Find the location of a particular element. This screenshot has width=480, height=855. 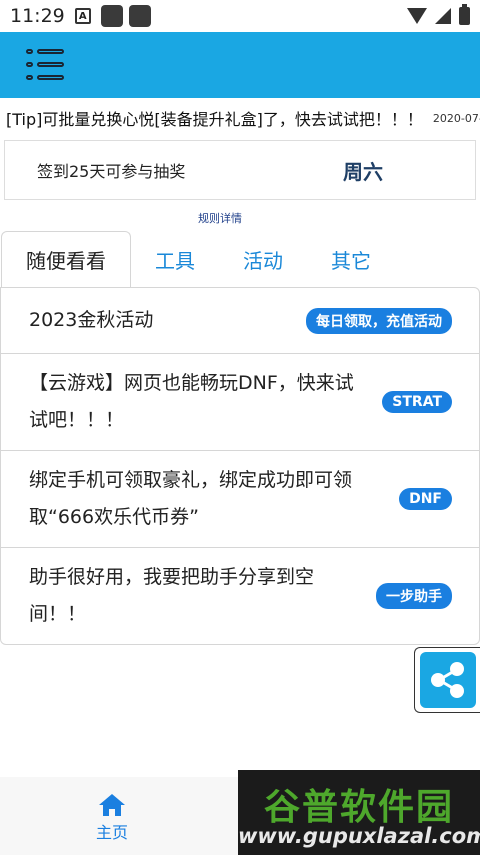

status-time: 11:29 is located at coordinates (37, 16).